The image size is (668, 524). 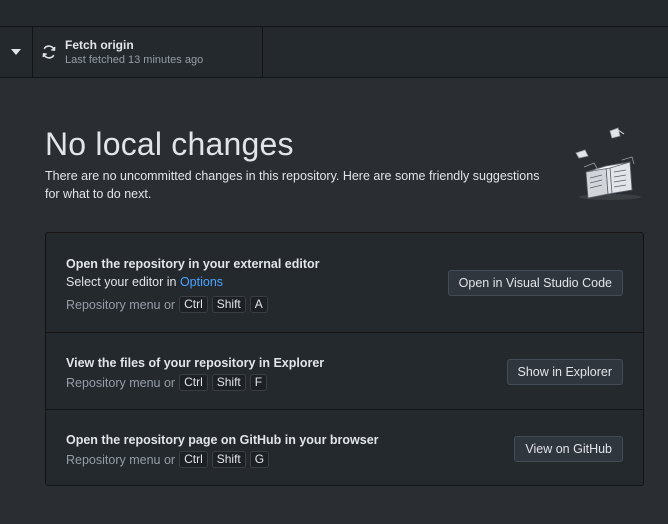 I want to click on toolbar: Fetch origin Last fetched 13 minutes ago, so click(x=334, y=52).